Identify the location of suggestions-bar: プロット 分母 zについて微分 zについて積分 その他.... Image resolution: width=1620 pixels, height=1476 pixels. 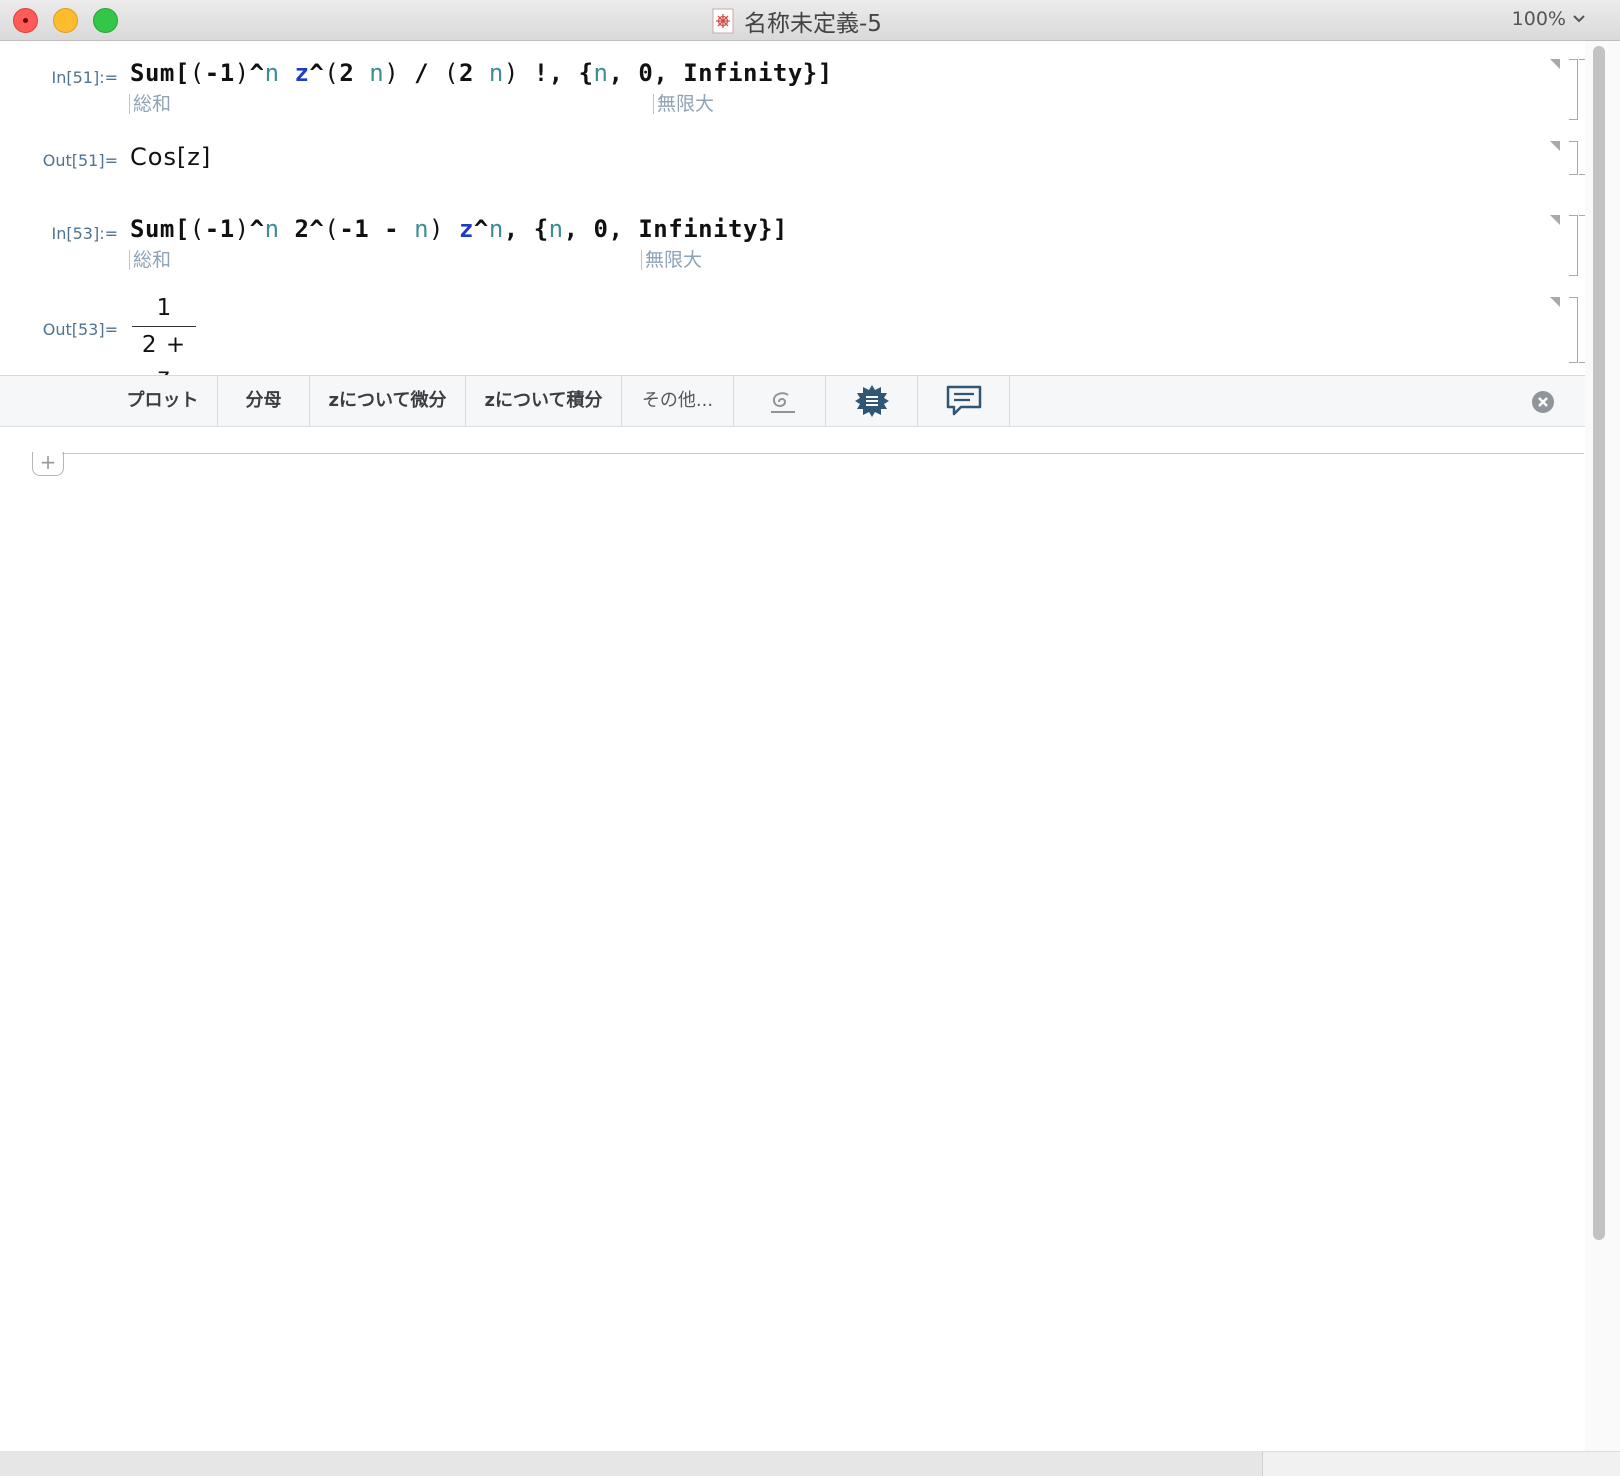
(792, 401).